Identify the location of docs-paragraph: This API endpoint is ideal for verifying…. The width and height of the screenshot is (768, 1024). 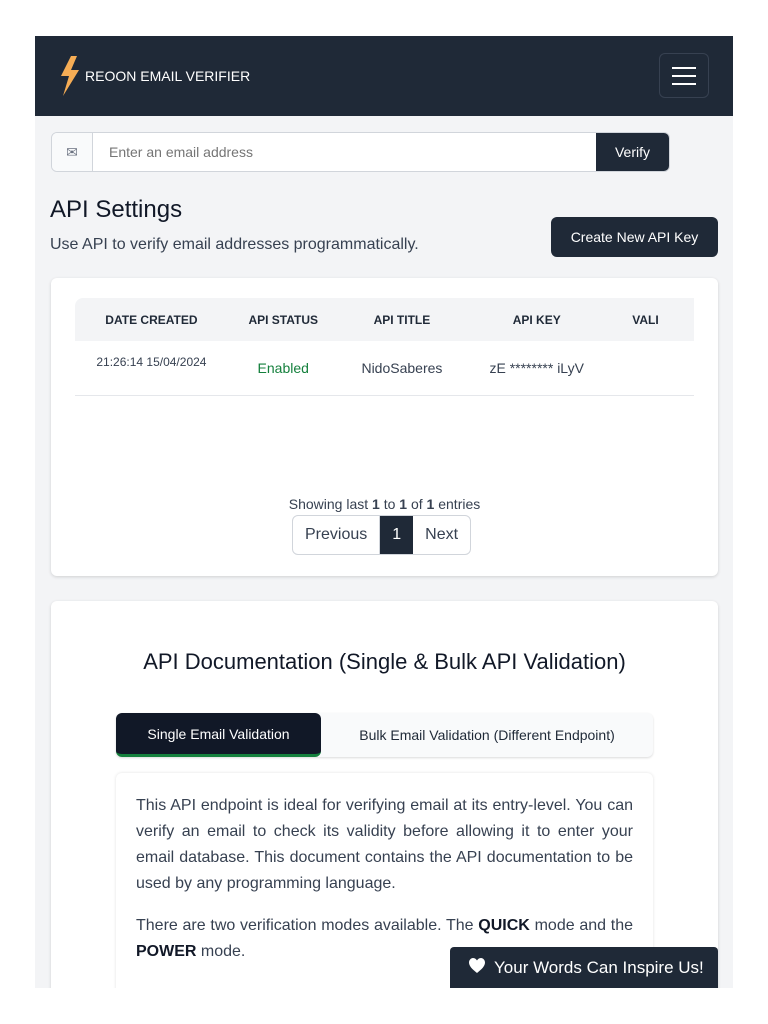
(384, 844).